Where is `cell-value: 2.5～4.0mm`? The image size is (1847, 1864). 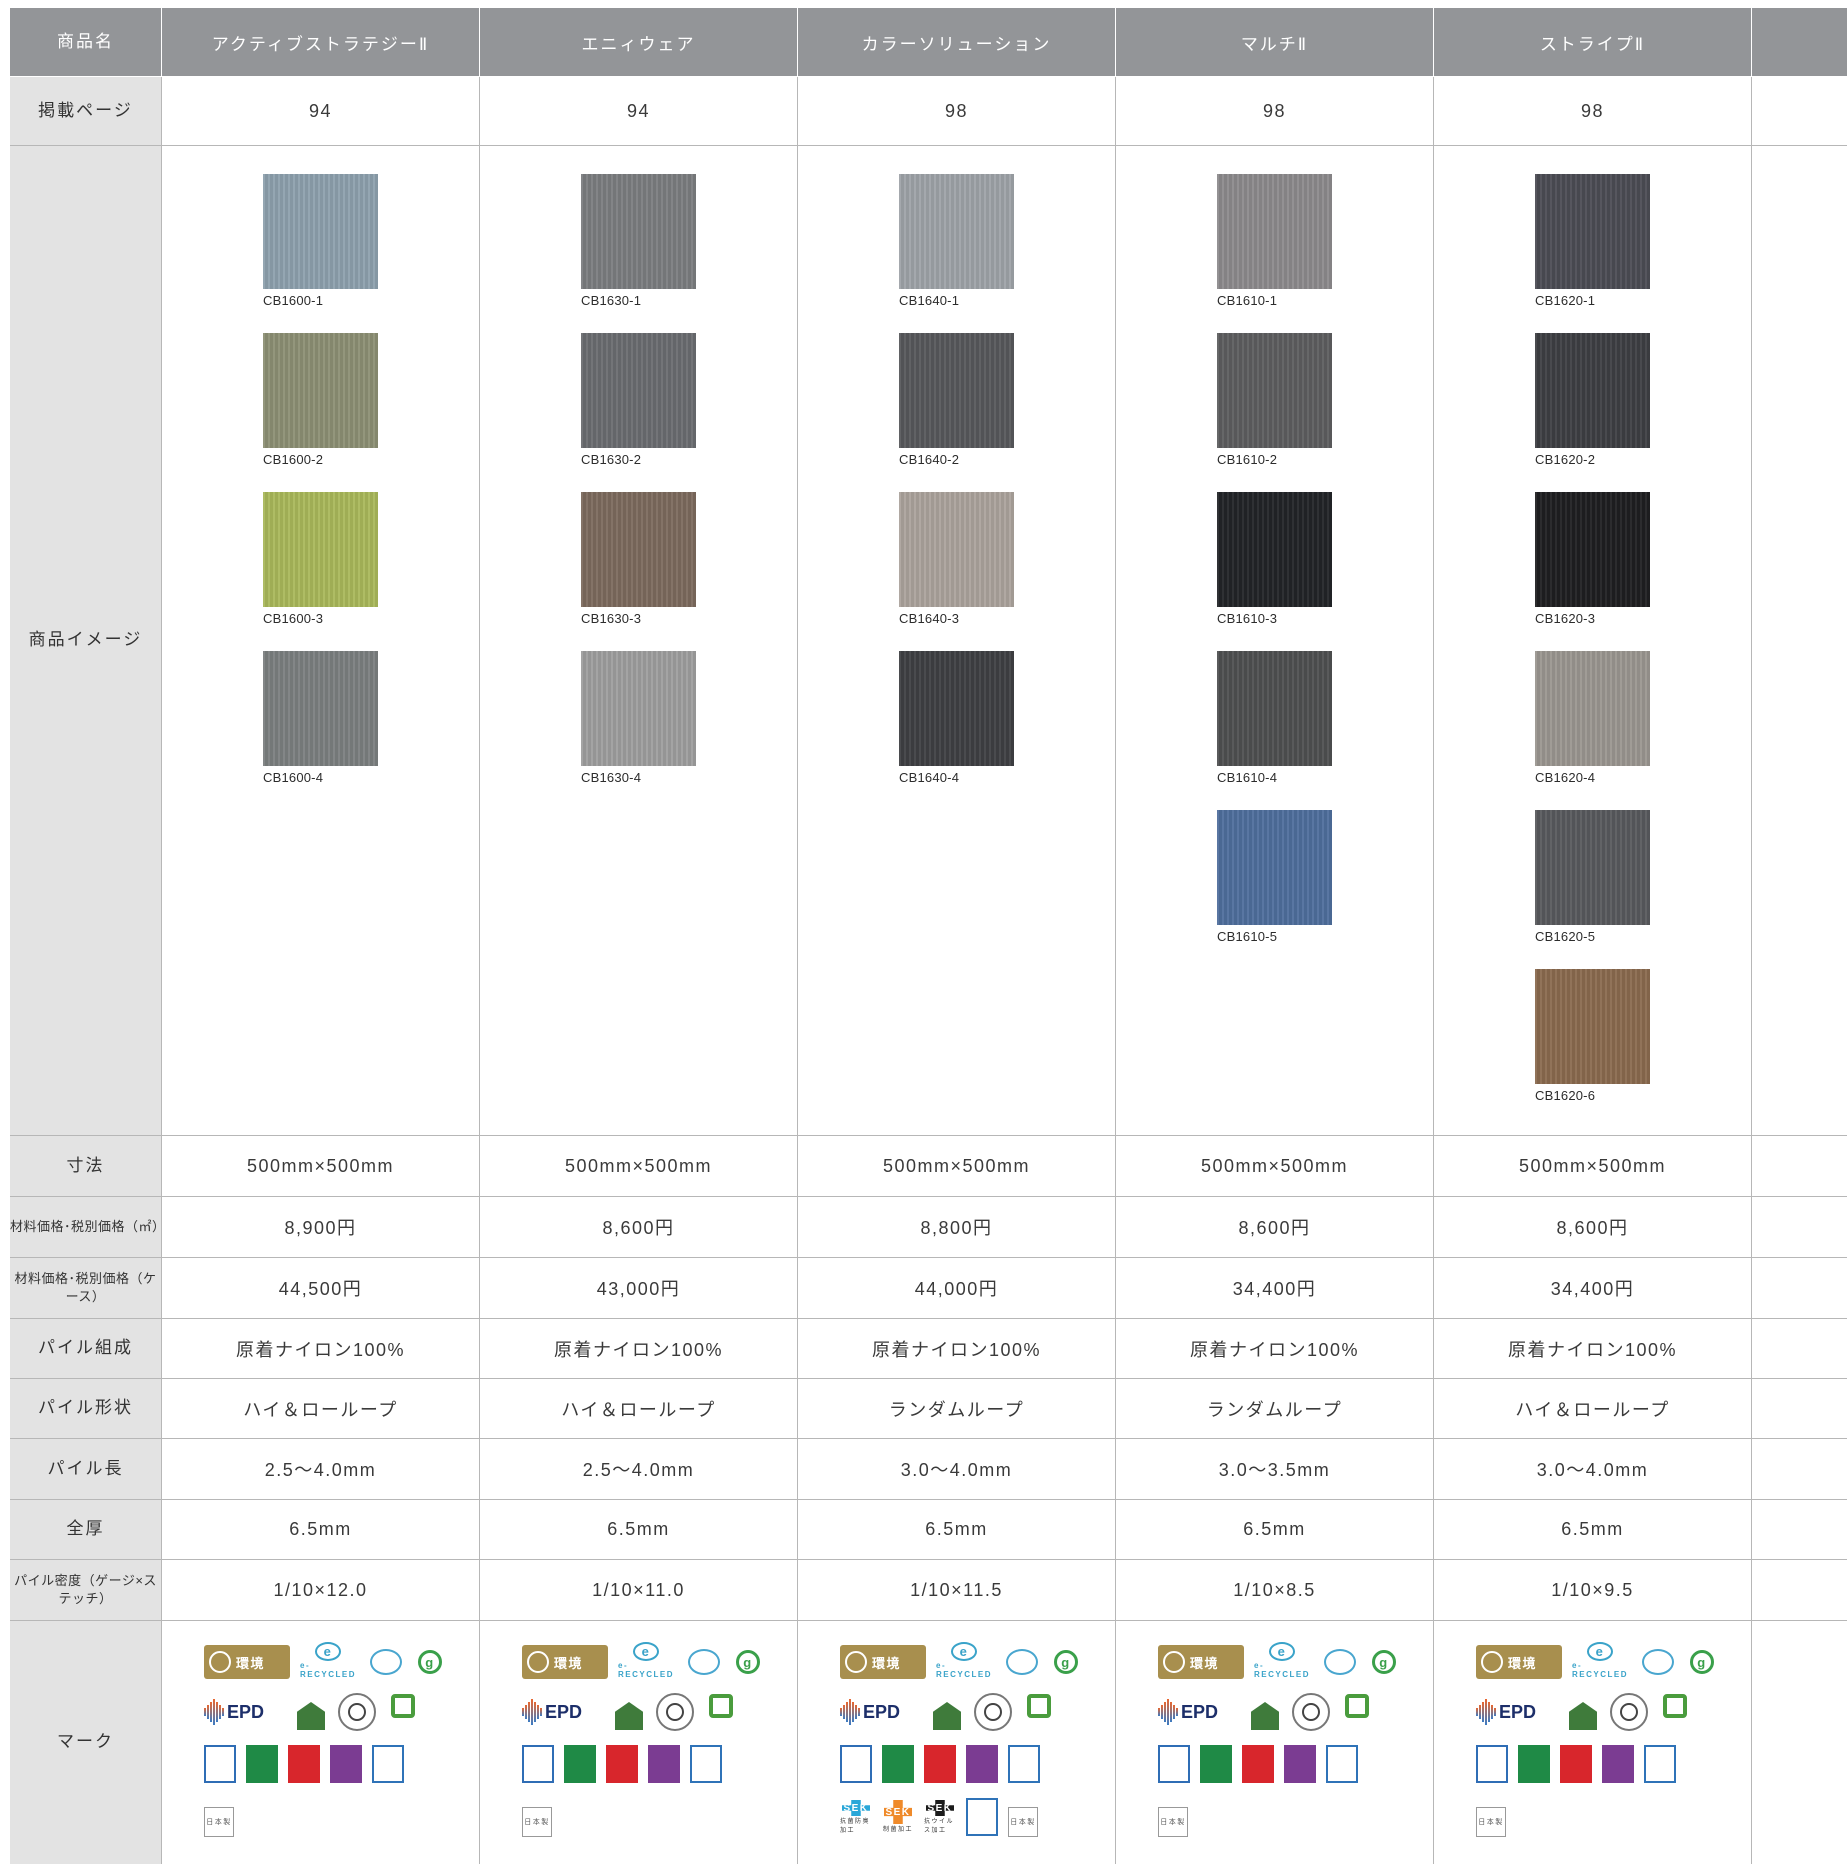
cell-value: 2.5～4.0mm is located at coordinates (320, 1470).